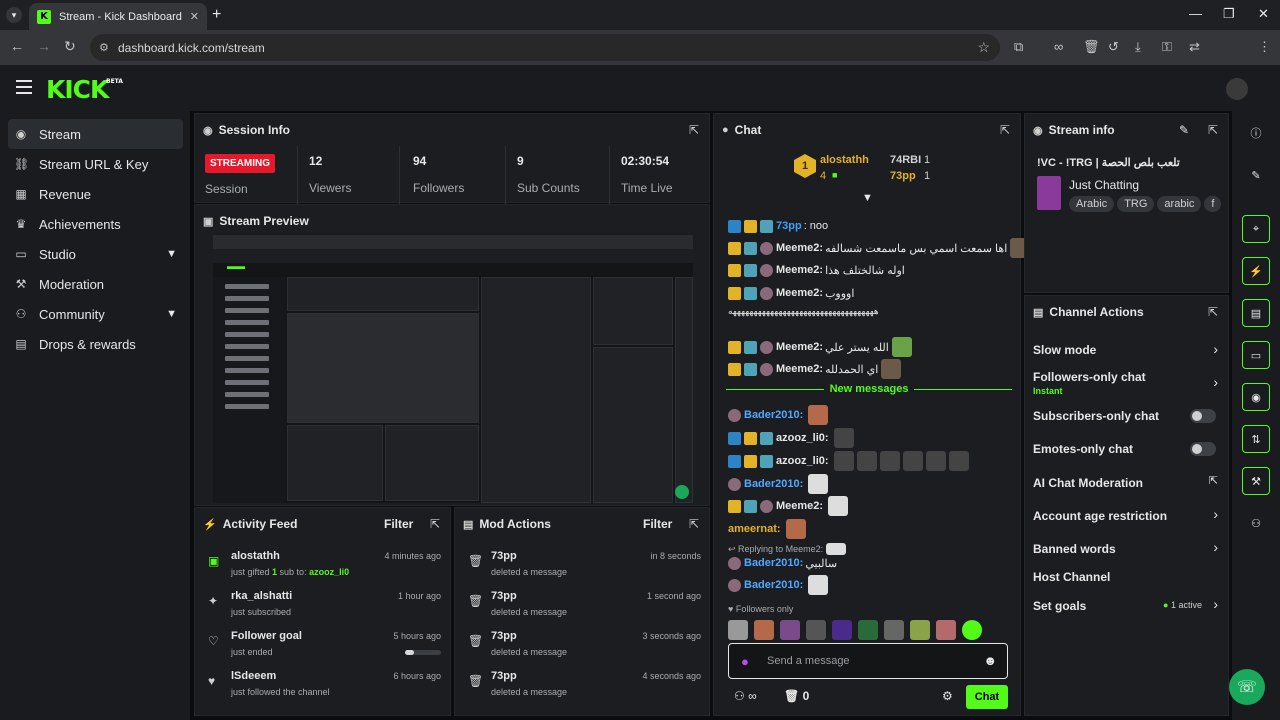  Describe the element at coordinates (1256, 271) in the screenshot. I see `bolt-icon: ⚡` at that location.